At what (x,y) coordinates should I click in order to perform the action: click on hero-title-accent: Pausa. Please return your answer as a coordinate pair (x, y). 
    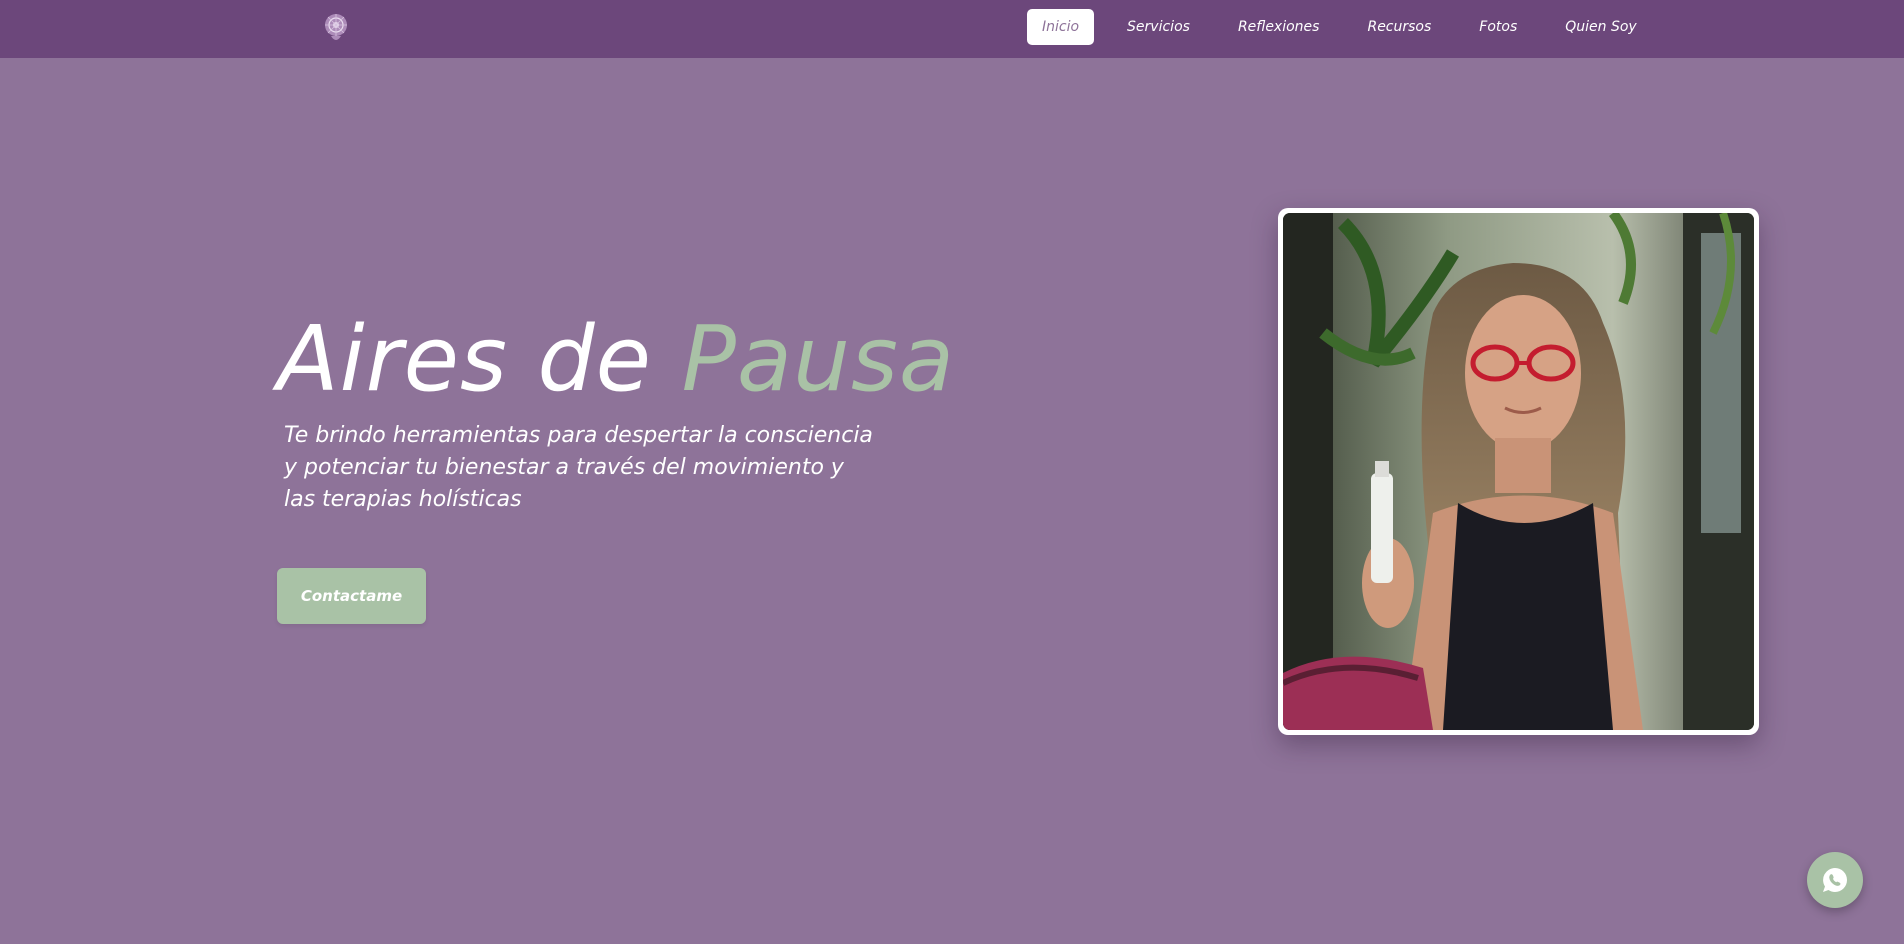
    Looking at the image, I should click on (818, 359).